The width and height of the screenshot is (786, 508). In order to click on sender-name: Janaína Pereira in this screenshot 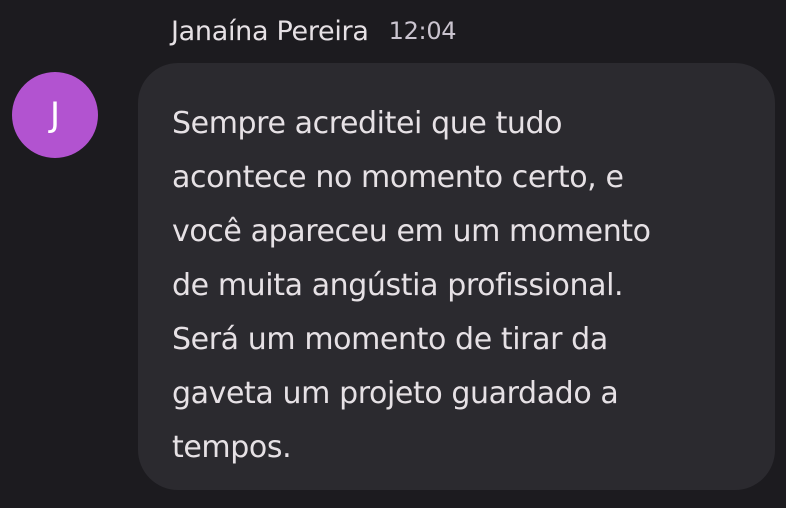, I will do `click(270, 31)`.